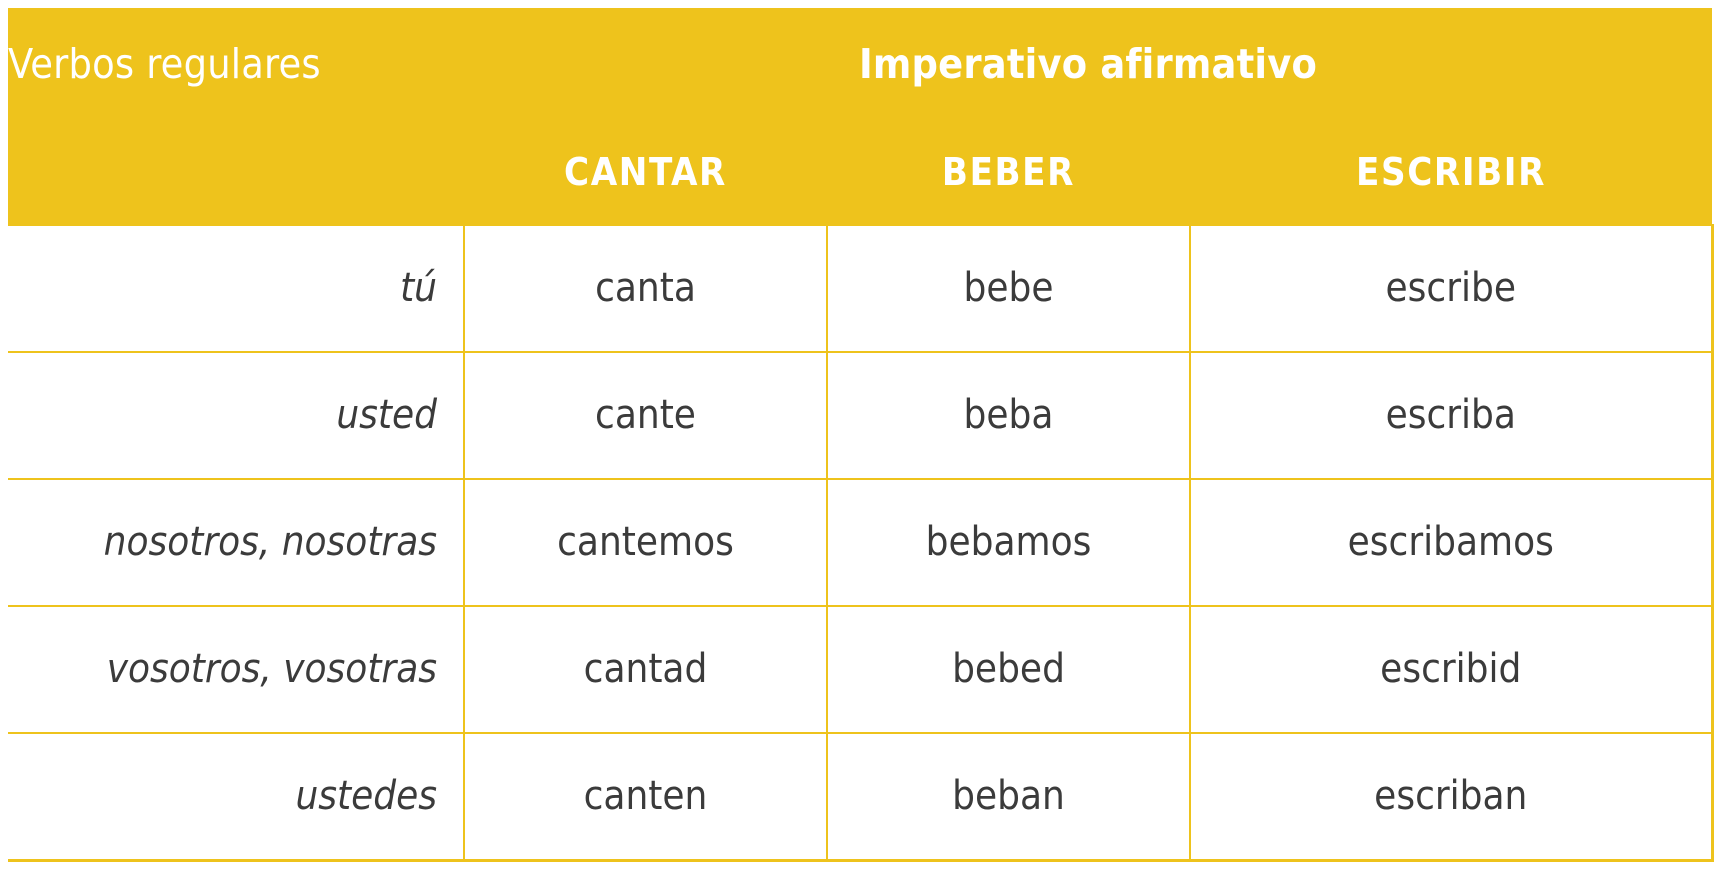  What do you see at coordinates (645, 796) in the screenshot?
I see `conjugation-cell-cantar: canten` at bounding box center [645, 796].